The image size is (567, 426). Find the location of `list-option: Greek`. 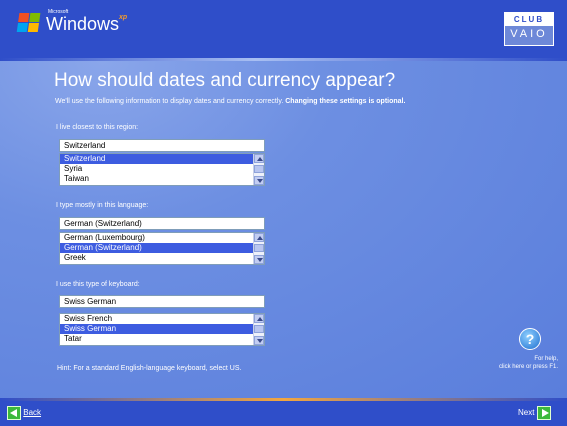

list-option: Greek is located at coordinates (162, 258).